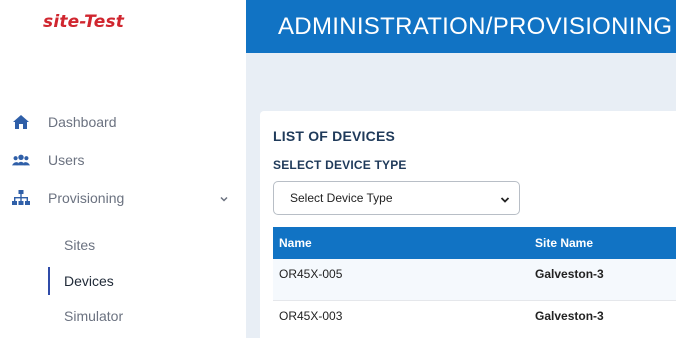  What do you see at coordinates (86, 198) in the screenshot?
I see `sidebar-item-label: Provisioning` at bounding box center [86, 198].